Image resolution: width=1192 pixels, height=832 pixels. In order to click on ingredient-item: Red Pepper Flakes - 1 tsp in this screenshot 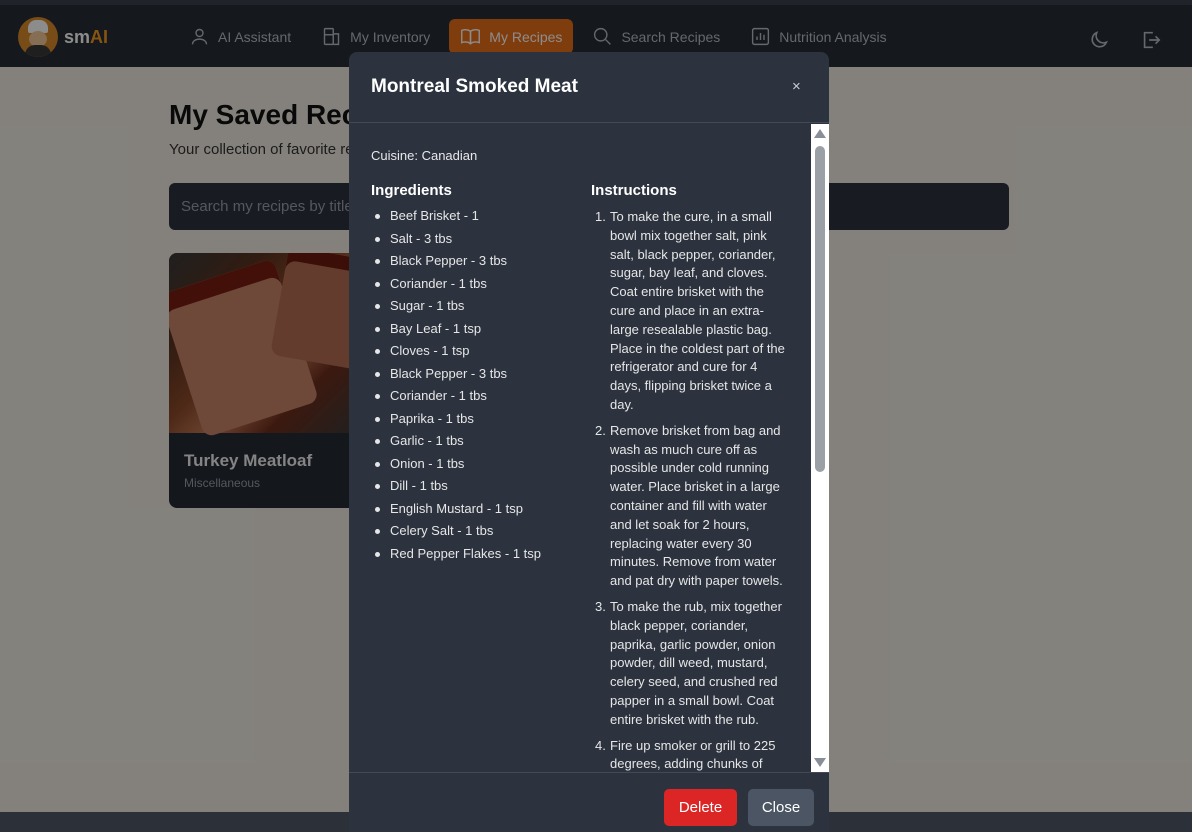, I will do `click(476, 557)`.